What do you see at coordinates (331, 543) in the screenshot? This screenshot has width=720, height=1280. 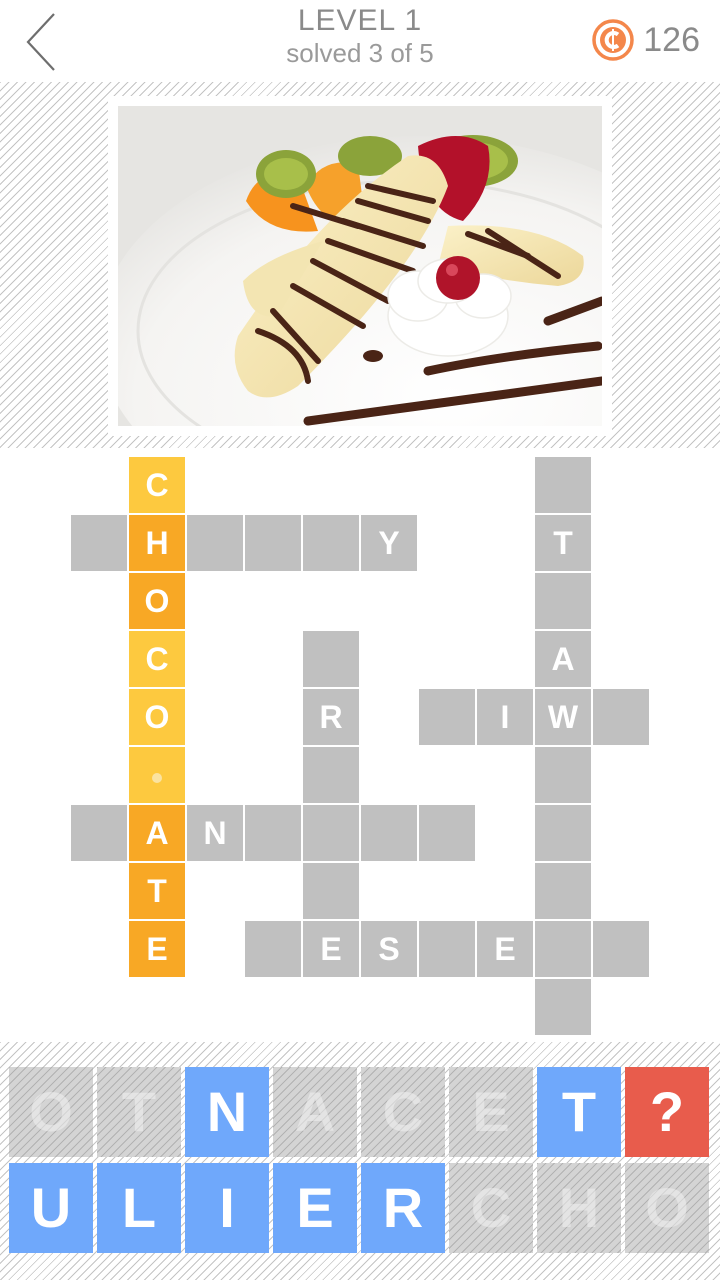 I see `crossword-cell-r1-c4` at bounding box center [331, 543].